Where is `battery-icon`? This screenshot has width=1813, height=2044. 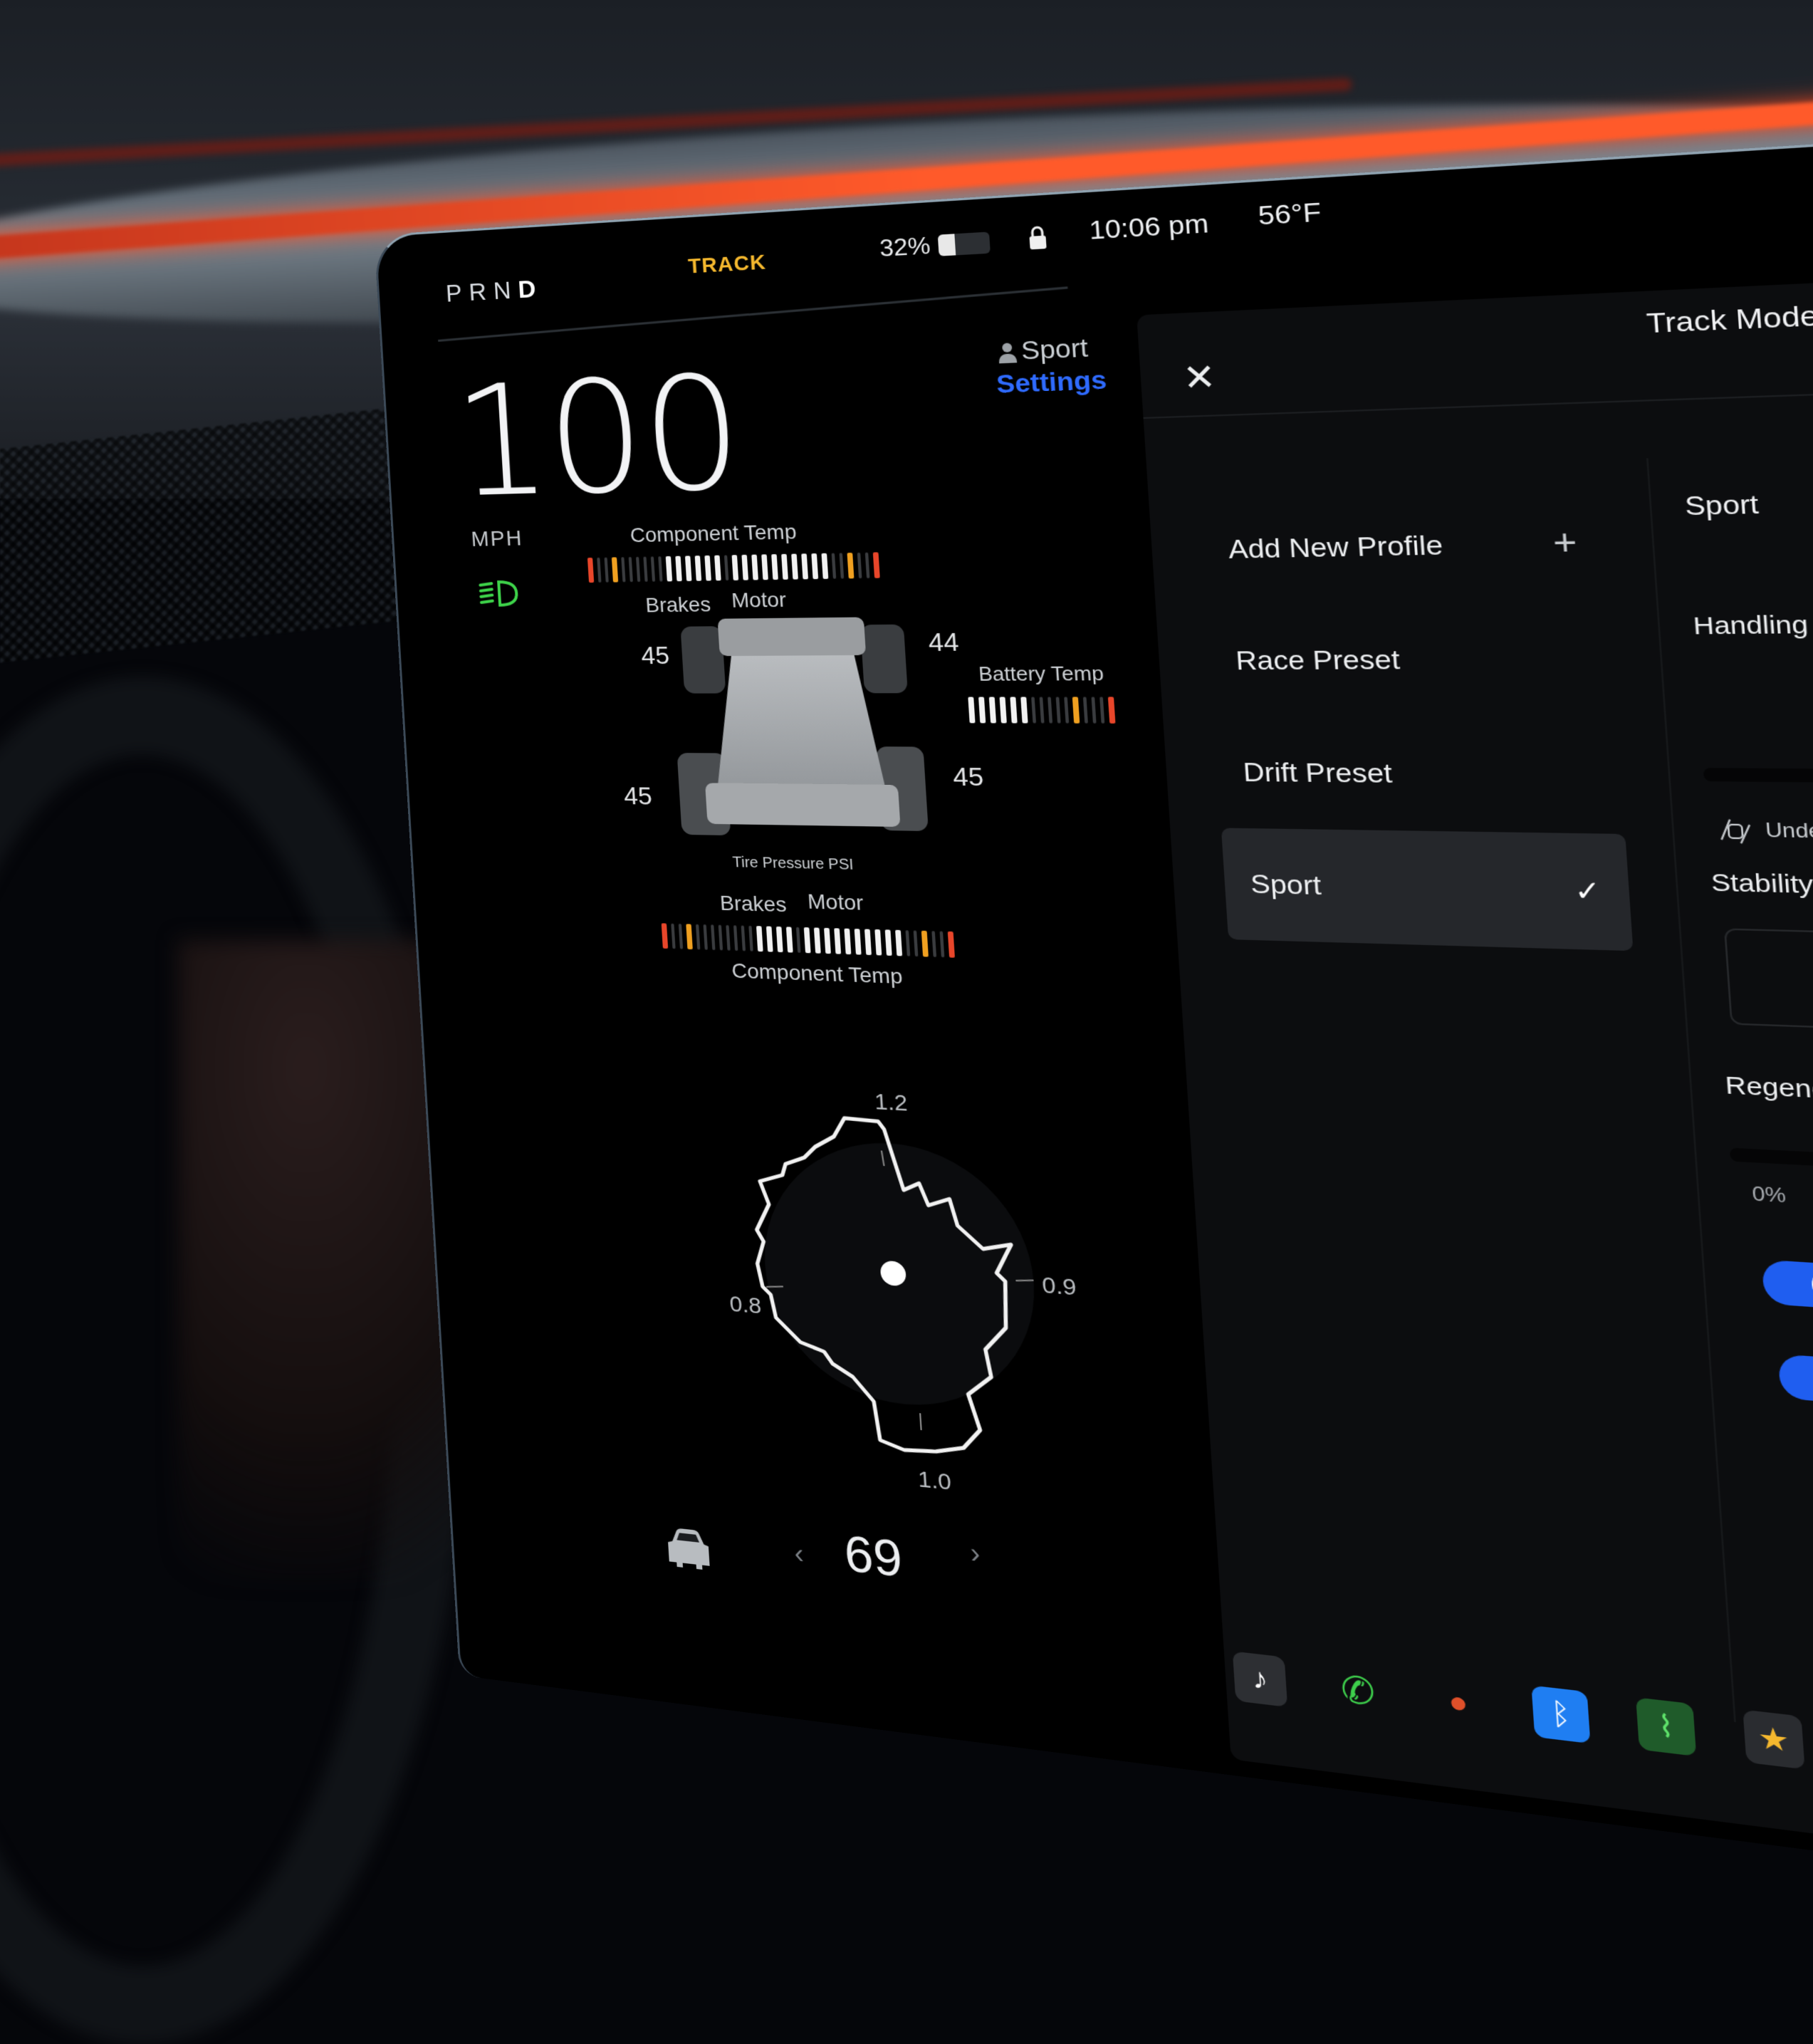 battery-icon is located at coordinates (964, 243).